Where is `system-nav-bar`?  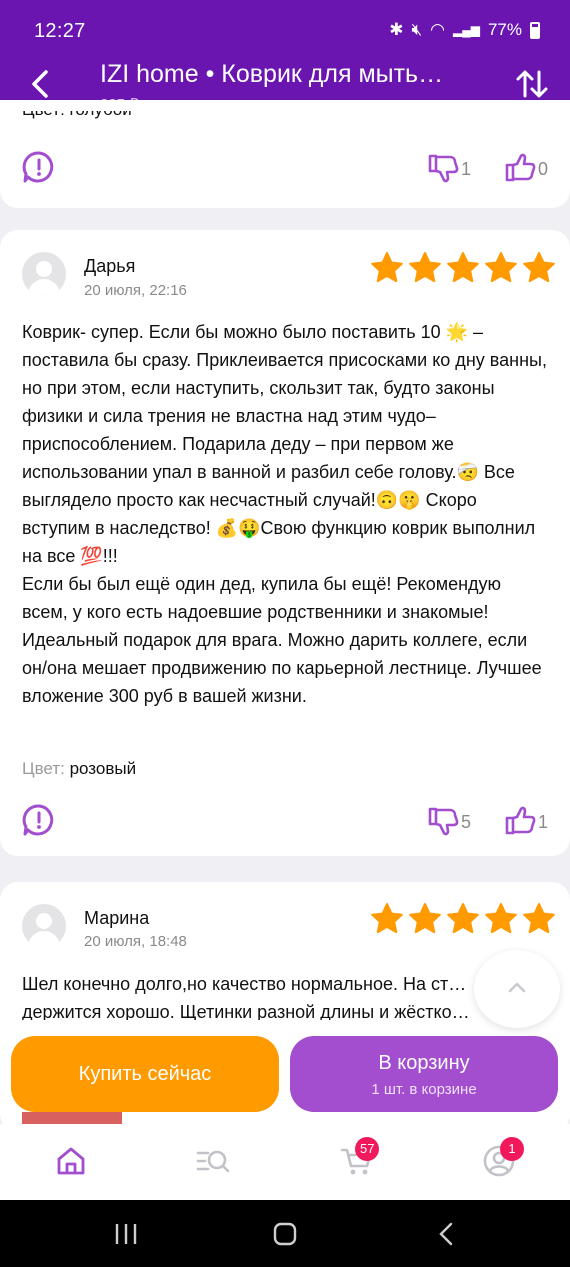 system-nav-bar is located at coordinates (285, 1233).